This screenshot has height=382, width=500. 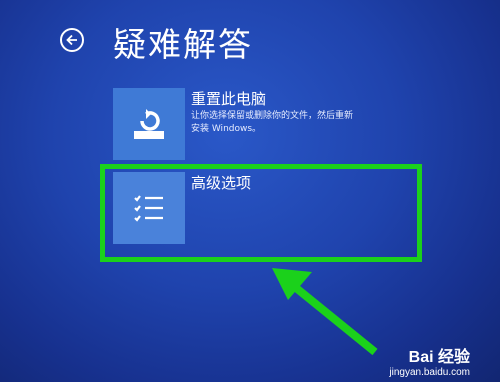 I want to click on reset-refresh-icon, so click(x=149, y=124).